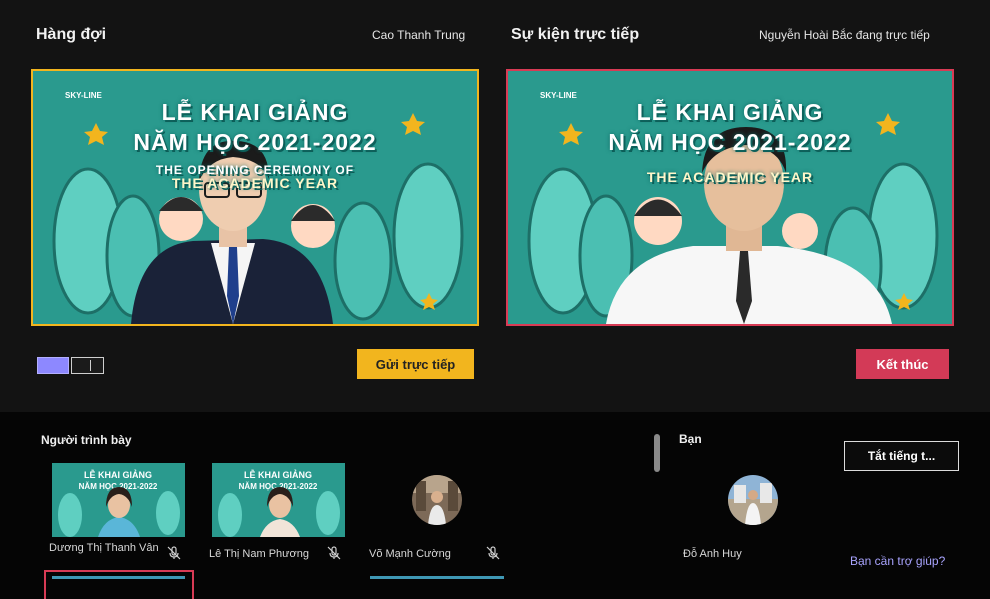  Describe the element at coordinates (119, 584) in the screenshot. I see `selected-presenter-indicator` at that location.